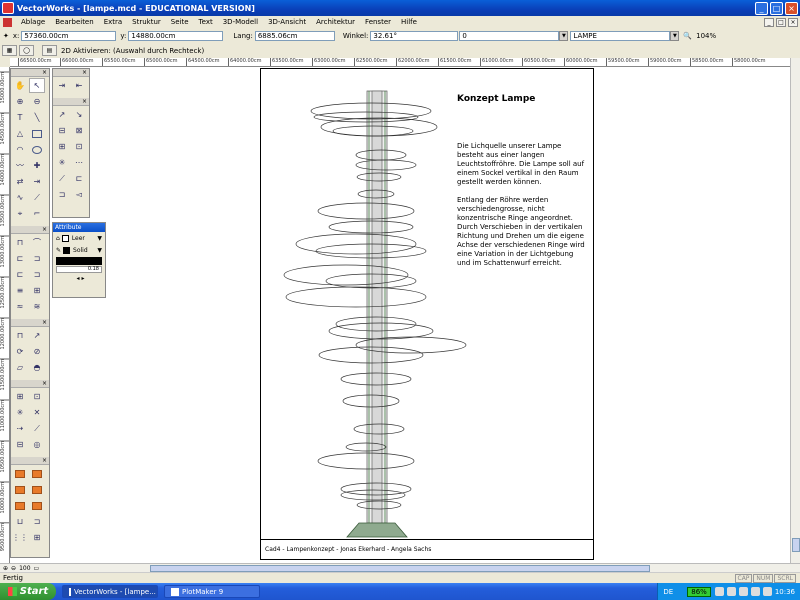 Image resolution: width=800 pixels, height=600 pixels. I want to click on combine-tool-icon, so click(37, 489).